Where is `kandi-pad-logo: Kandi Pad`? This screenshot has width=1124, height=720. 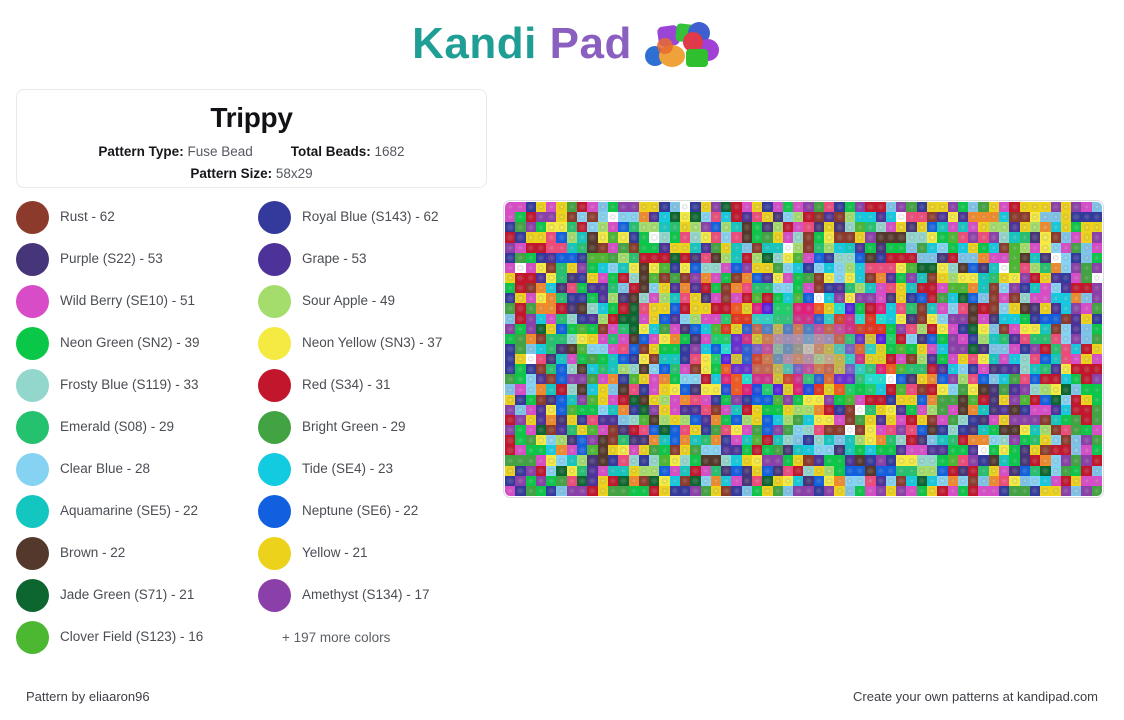 kandi-pad-logo: Kandi Pad is located at coordinates (566, 44).